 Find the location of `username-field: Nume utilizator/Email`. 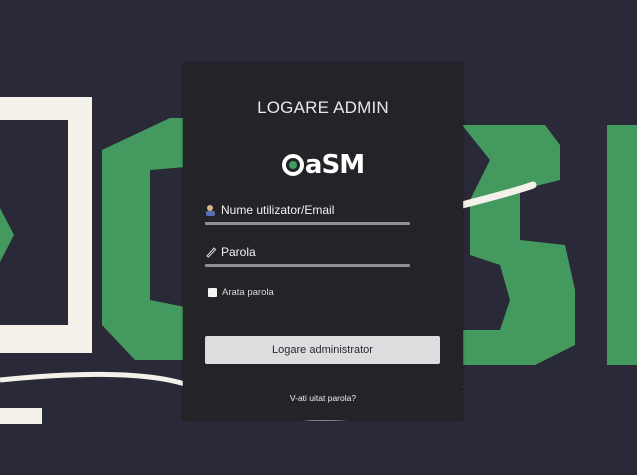

username-field: Nume utilizator/Email is located at coordinates (307, 213).